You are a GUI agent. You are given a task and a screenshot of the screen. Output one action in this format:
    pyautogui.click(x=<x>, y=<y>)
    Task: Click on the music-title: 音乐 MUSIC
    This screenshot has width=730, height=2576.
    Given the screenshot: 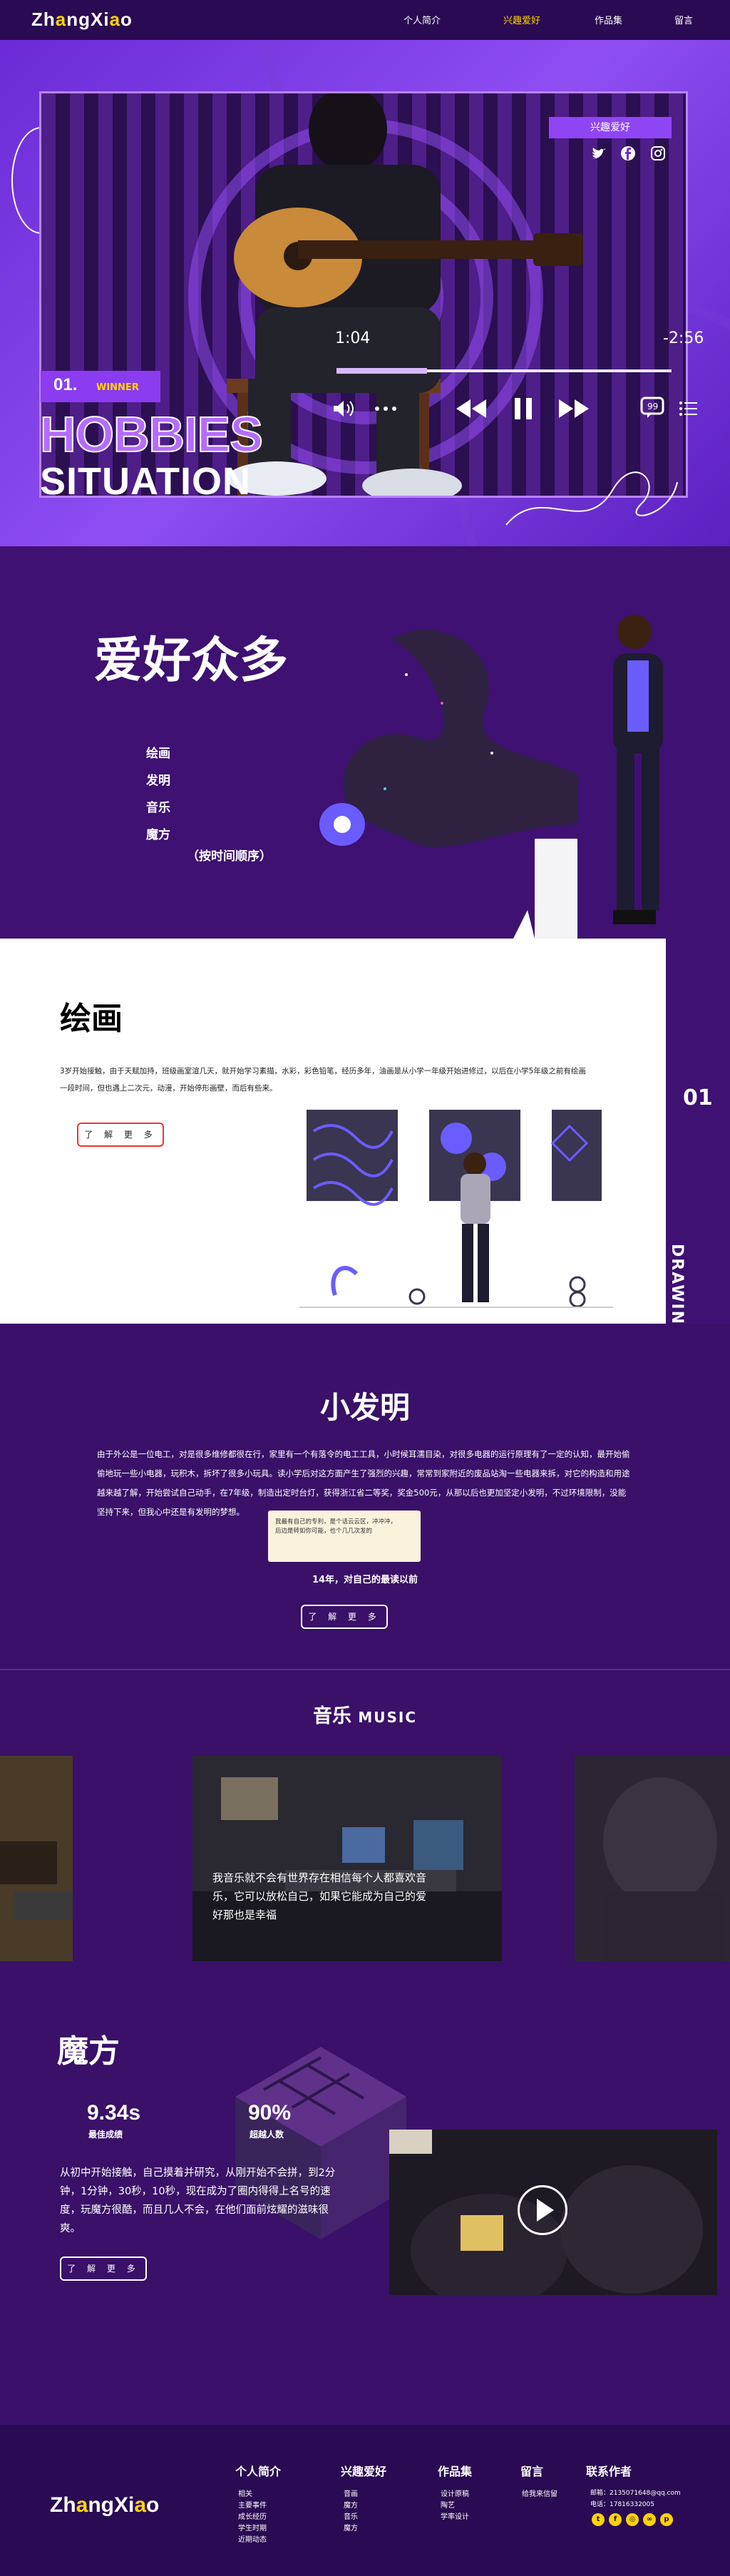 What is the action you would take?
    pyautogui.click(x=365, y=1714)
    